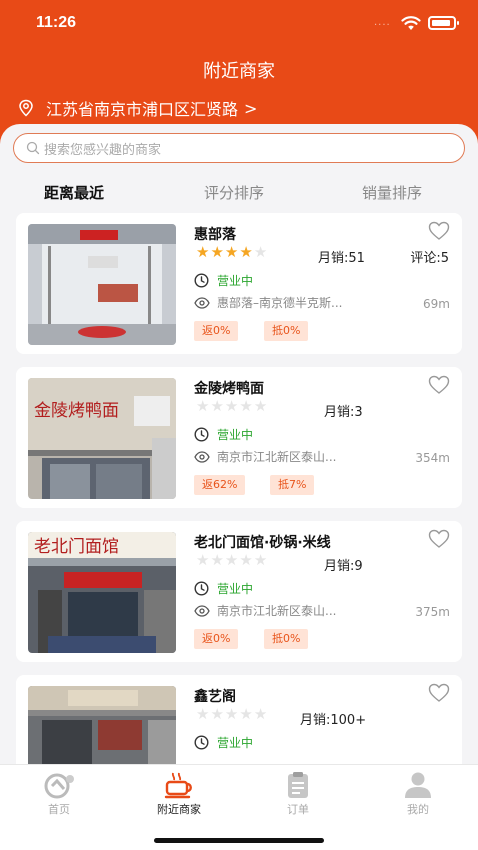 Image resolution: width=478 pixels, height=850 pixels. I want to click on page-title: 附近商家, so click(239, 71).